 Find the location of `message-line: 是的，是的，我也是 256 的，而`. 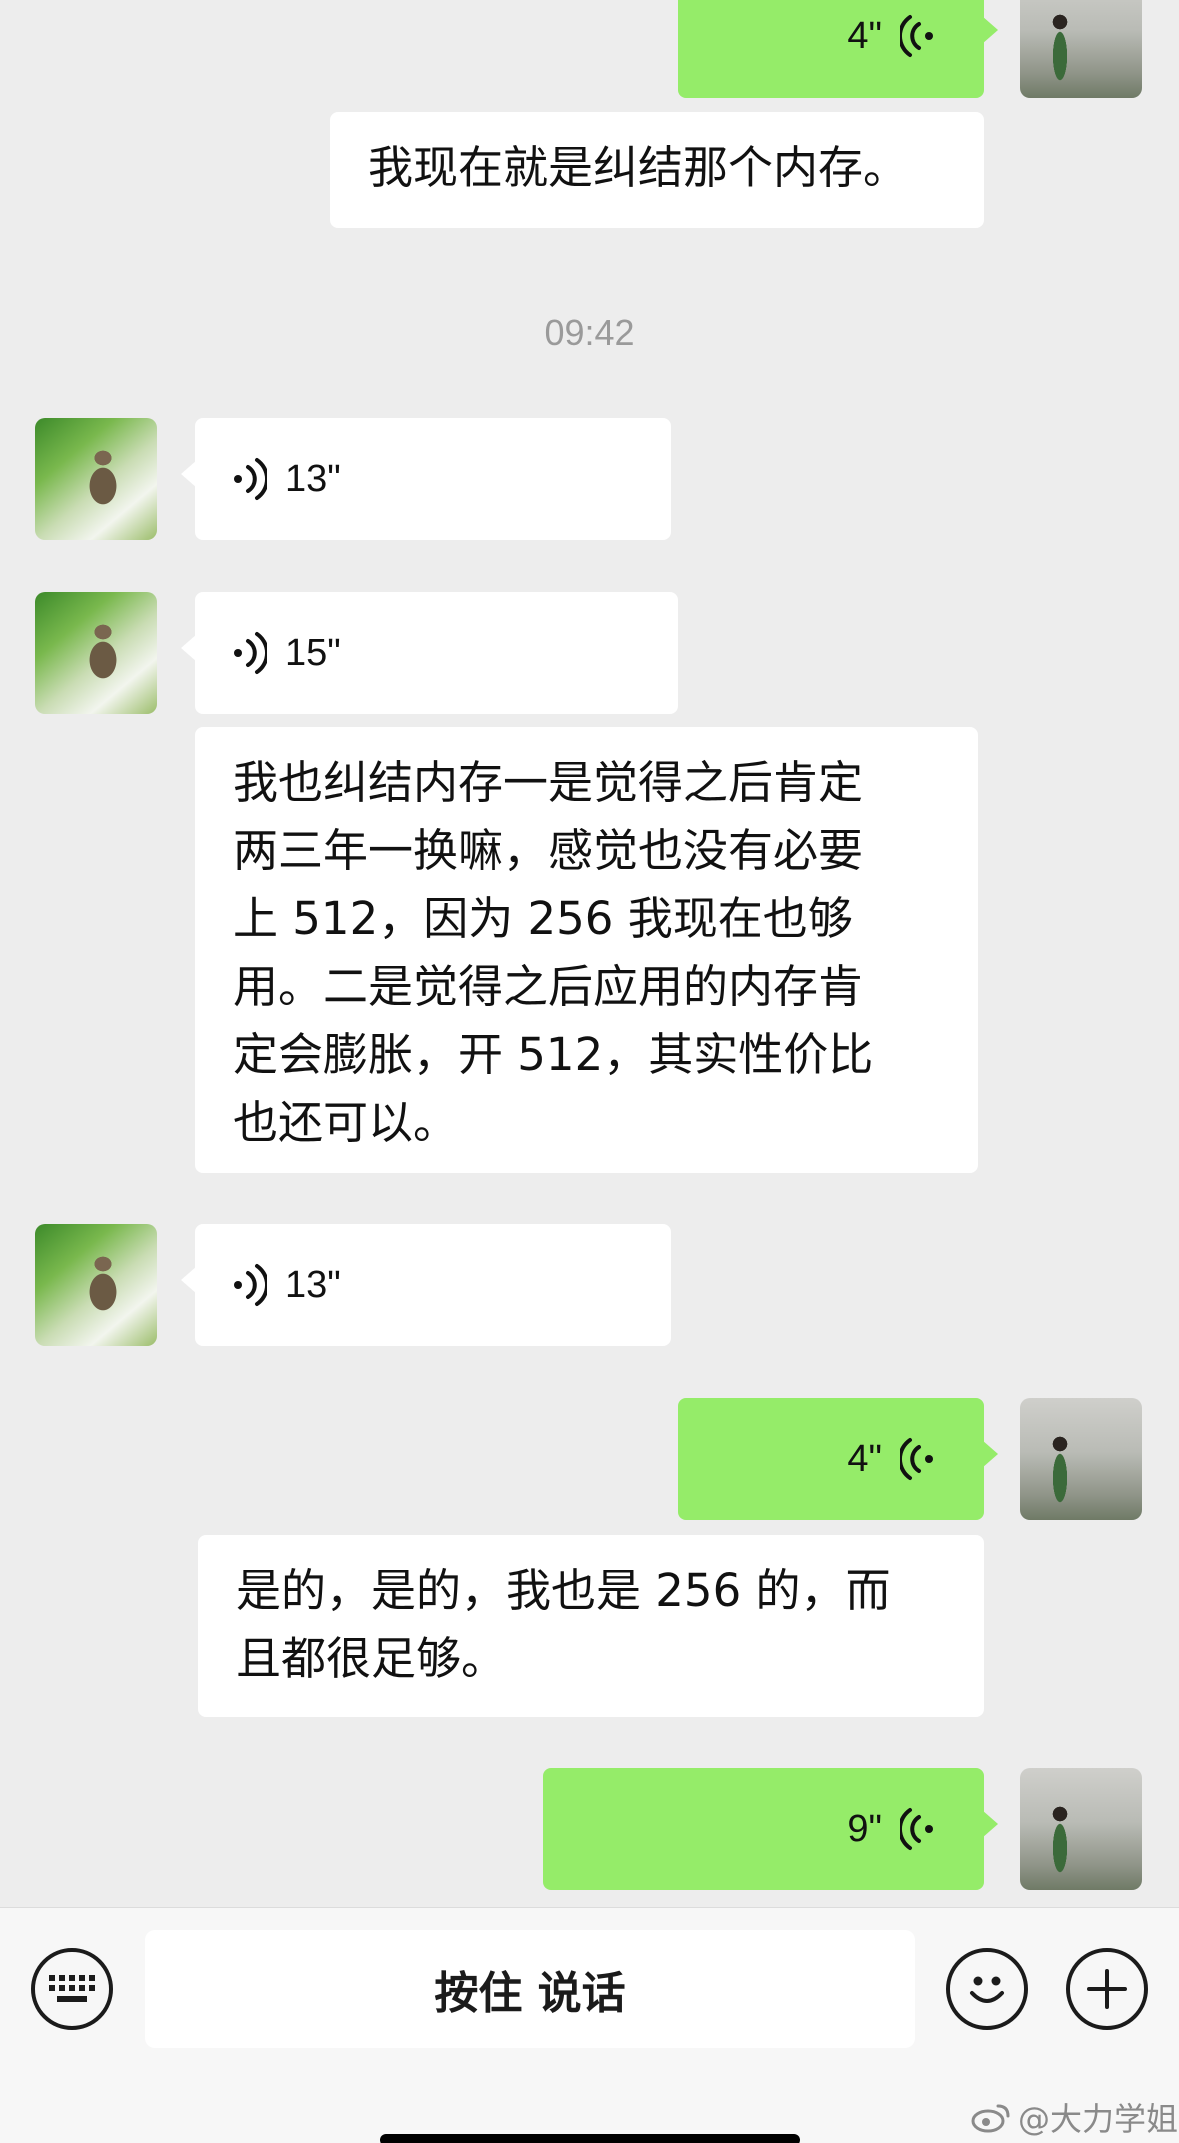

message-line: 是的，是的，我也是 256 的，而 is located at coordinates (563, 1590).